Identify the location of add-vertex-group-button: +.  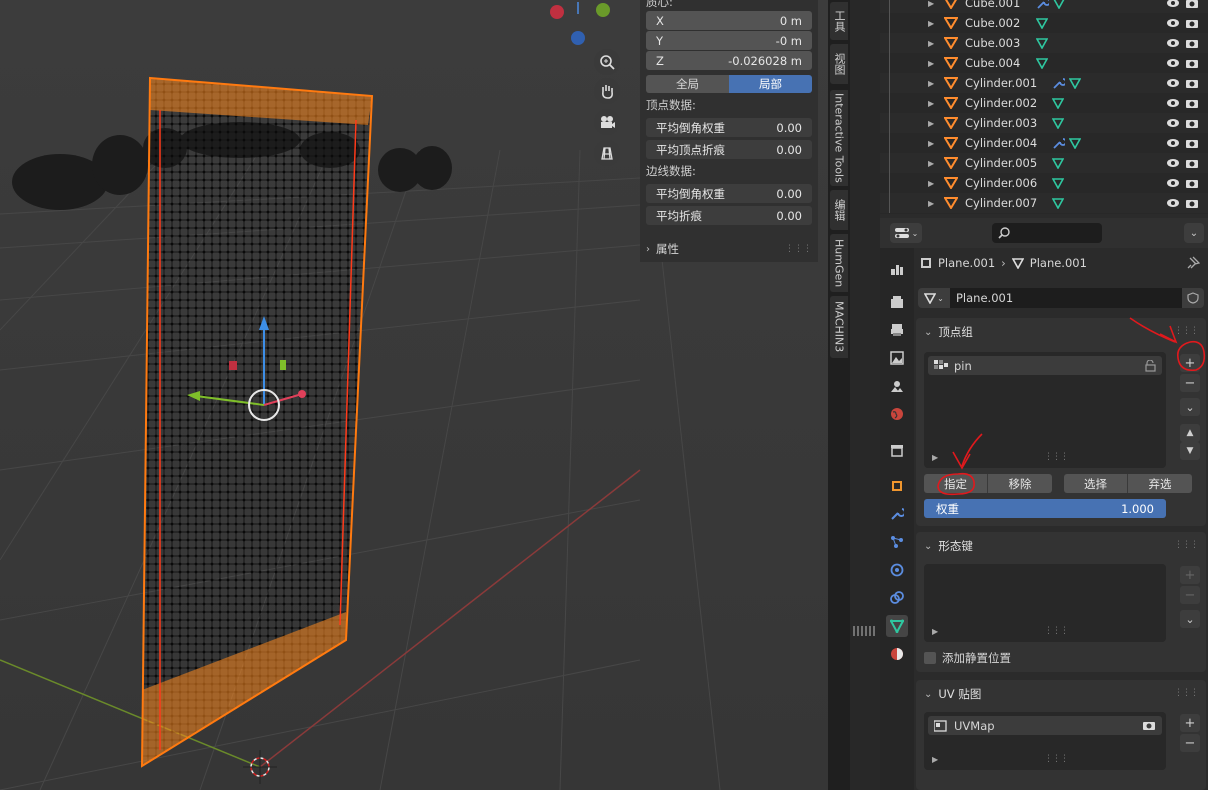
(1190, 363).